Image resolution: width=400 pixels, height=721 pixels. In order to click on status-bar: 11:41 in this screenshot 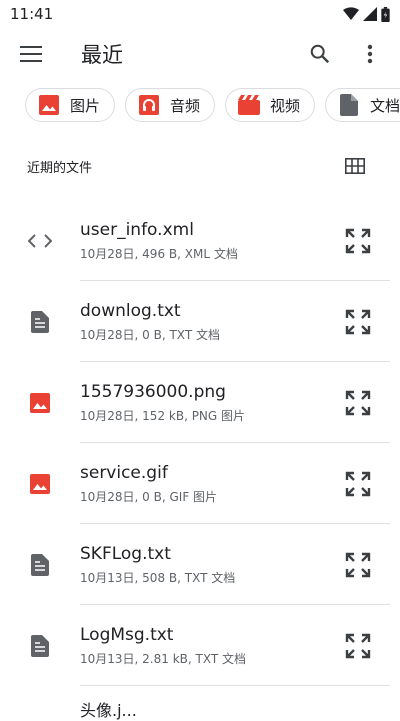, I will do `click(200, 14)`.